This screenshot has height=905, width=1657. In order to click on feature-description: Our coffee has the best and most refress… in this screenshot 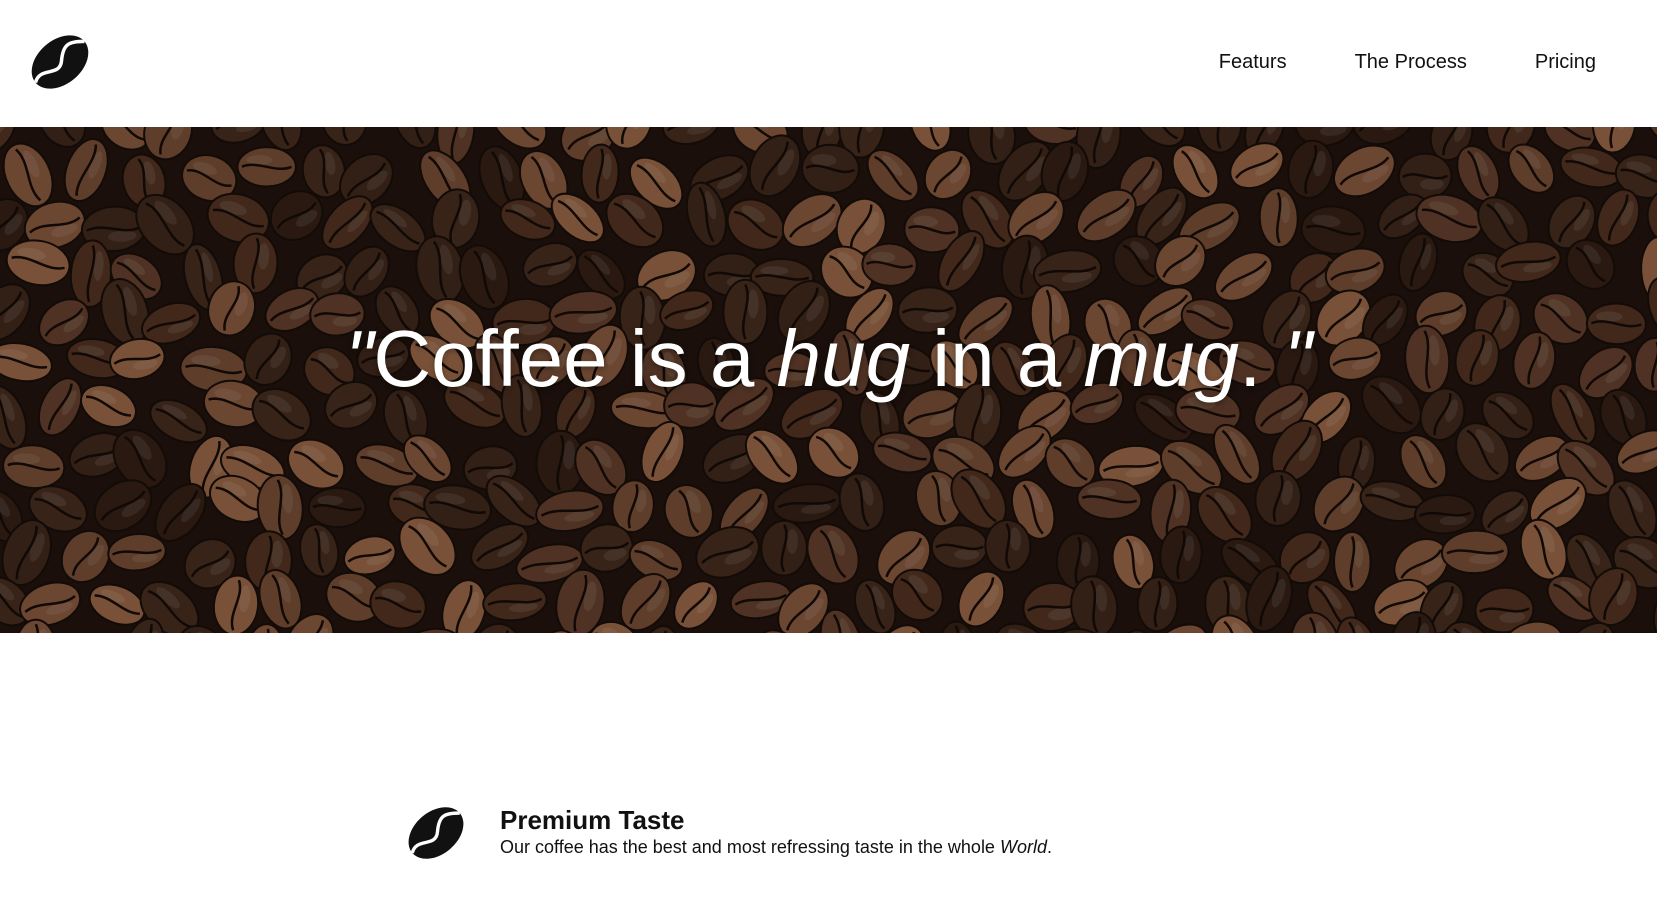, I will do `click(776, 847)`.